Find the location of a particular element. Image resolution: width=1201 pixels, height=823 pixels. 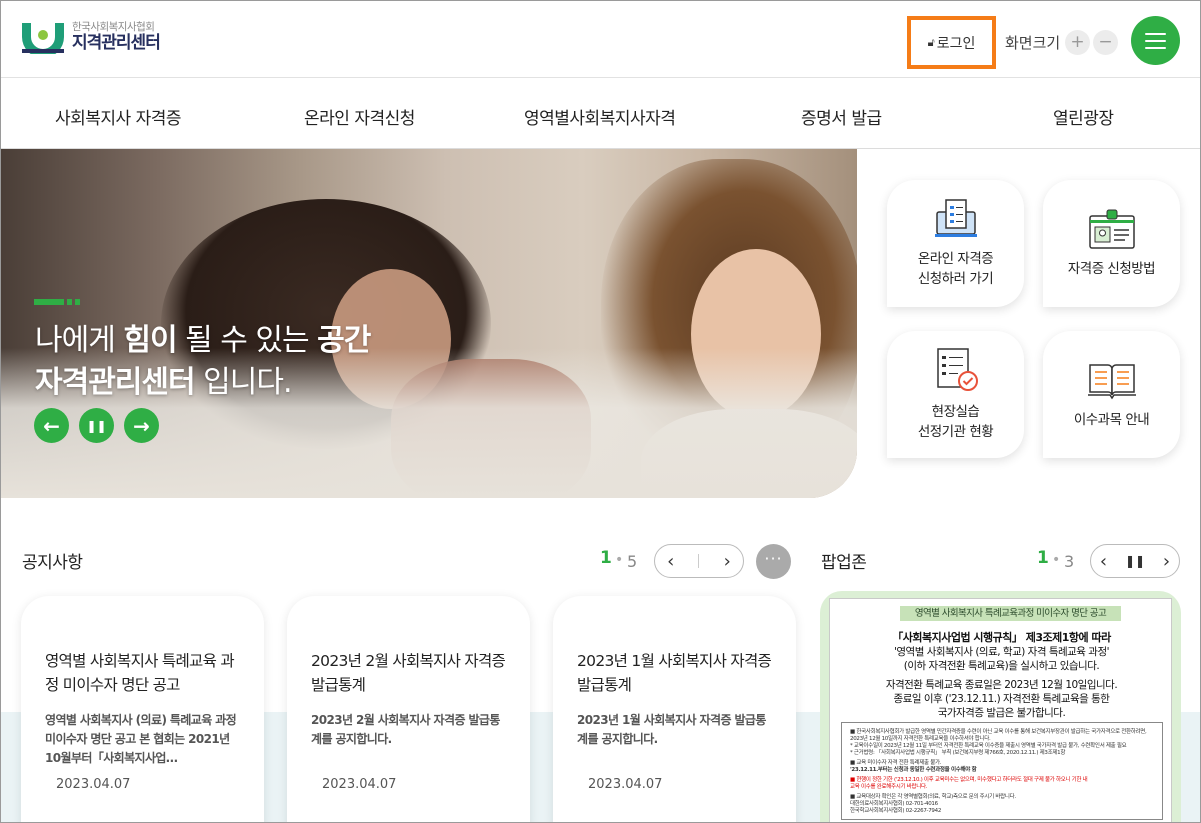

notice-card-title: 영역별 사회복지사 특례교육 과정 미이수자 명단 공고 is located at coordinates (140, 673).